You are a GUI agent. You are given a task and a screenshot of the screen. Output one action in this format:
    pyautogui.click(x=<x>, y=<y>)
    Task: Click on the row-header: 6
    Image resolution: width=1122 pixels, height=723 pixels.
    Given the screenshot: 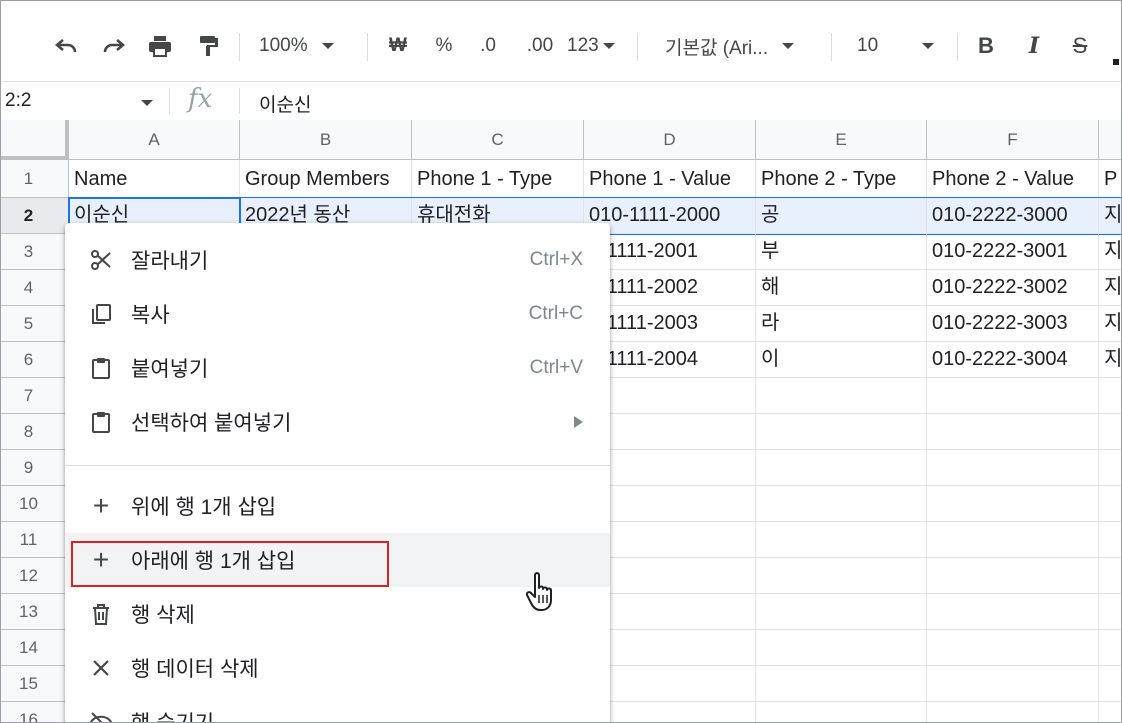 What is the action you would take?
    pyautogui.click(x=35, y=360)
    